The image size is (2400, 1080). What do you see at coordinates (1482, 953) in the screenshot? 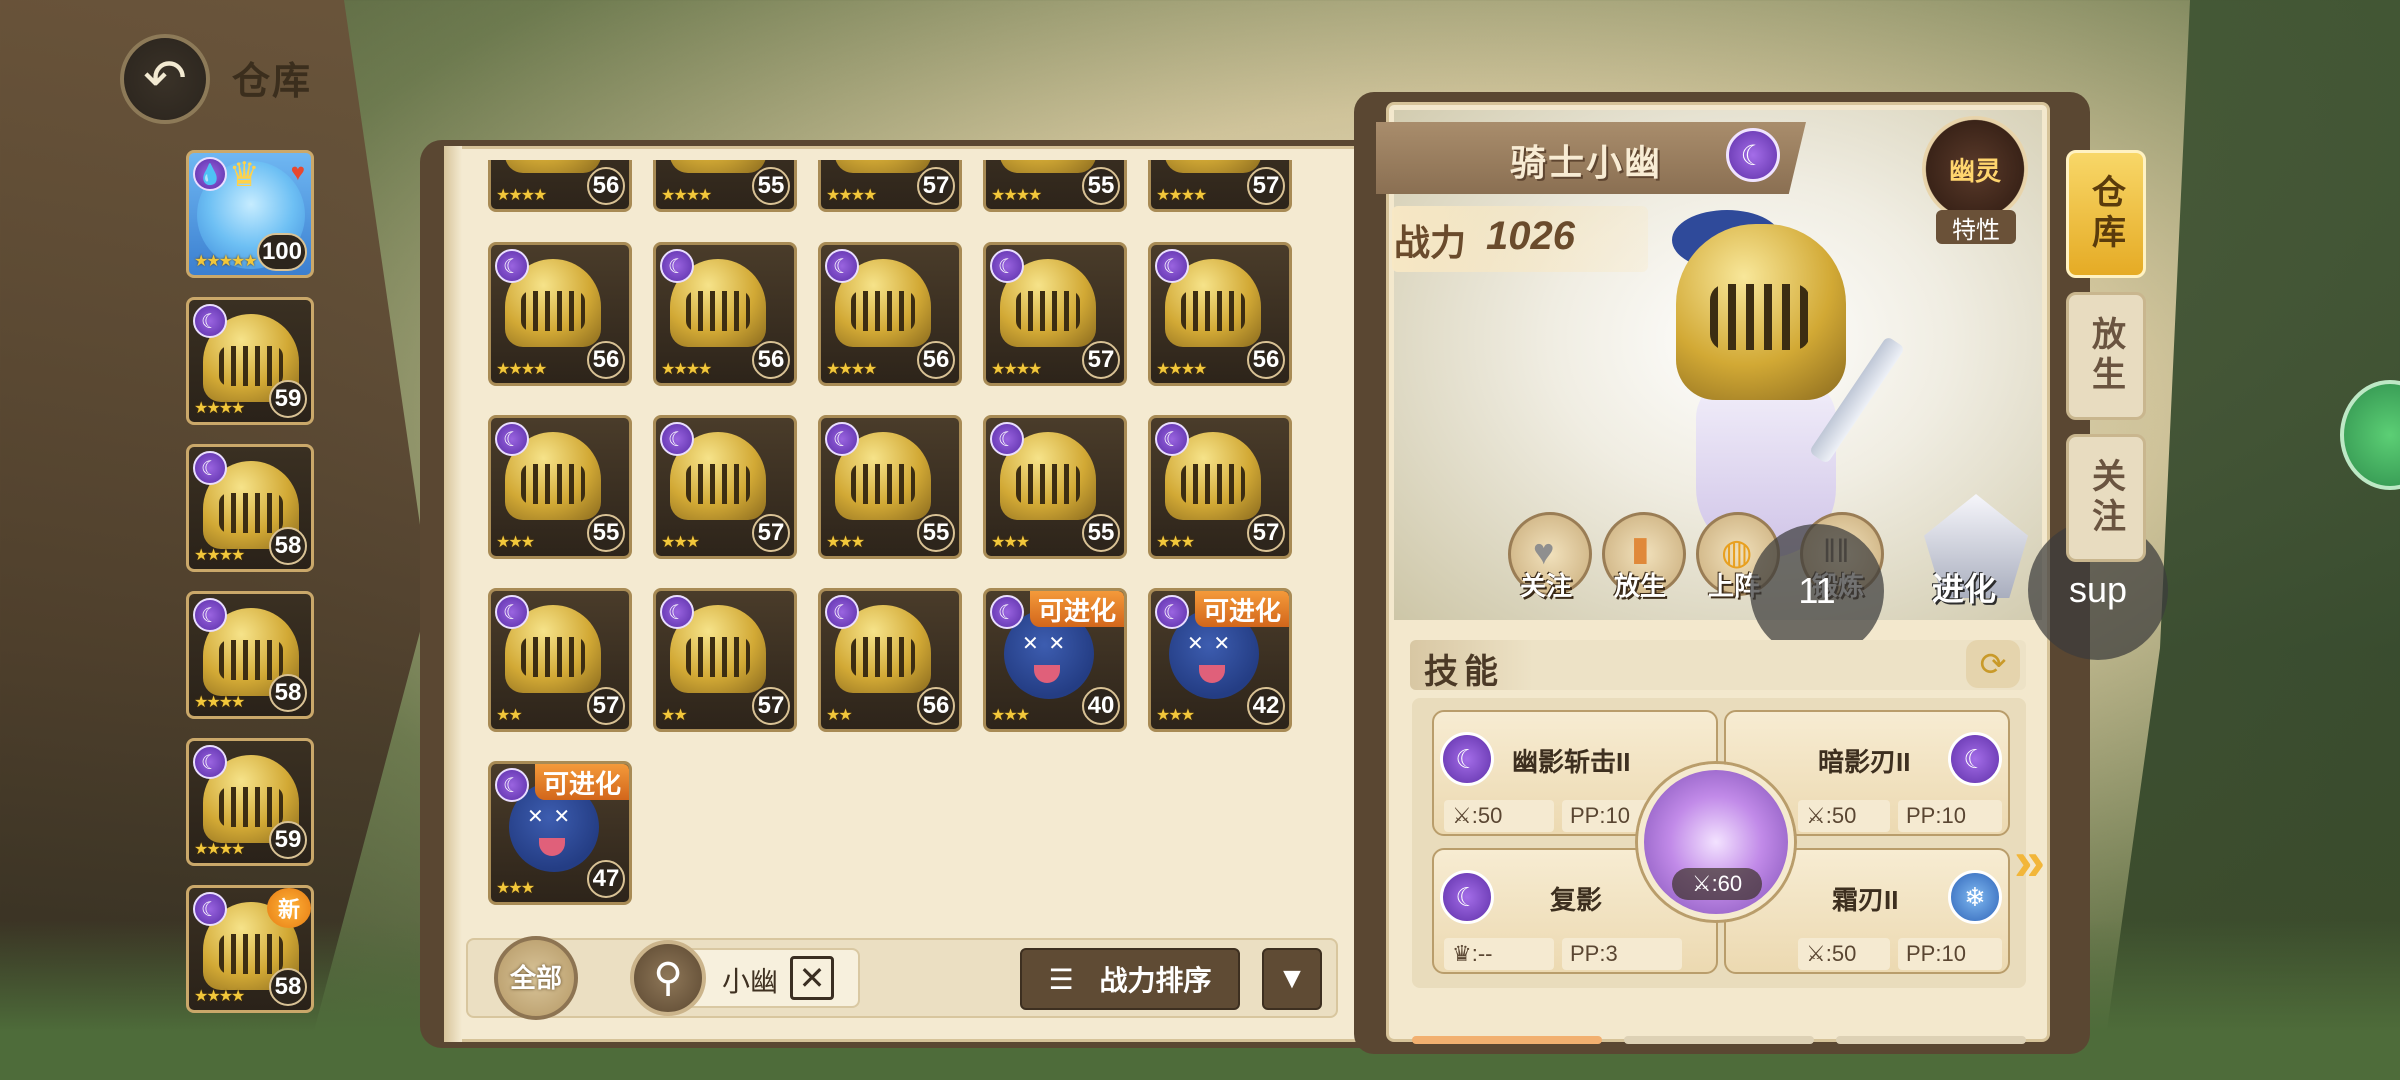
I see `skill-power-value: :--` at bounding box center [1482, 953].